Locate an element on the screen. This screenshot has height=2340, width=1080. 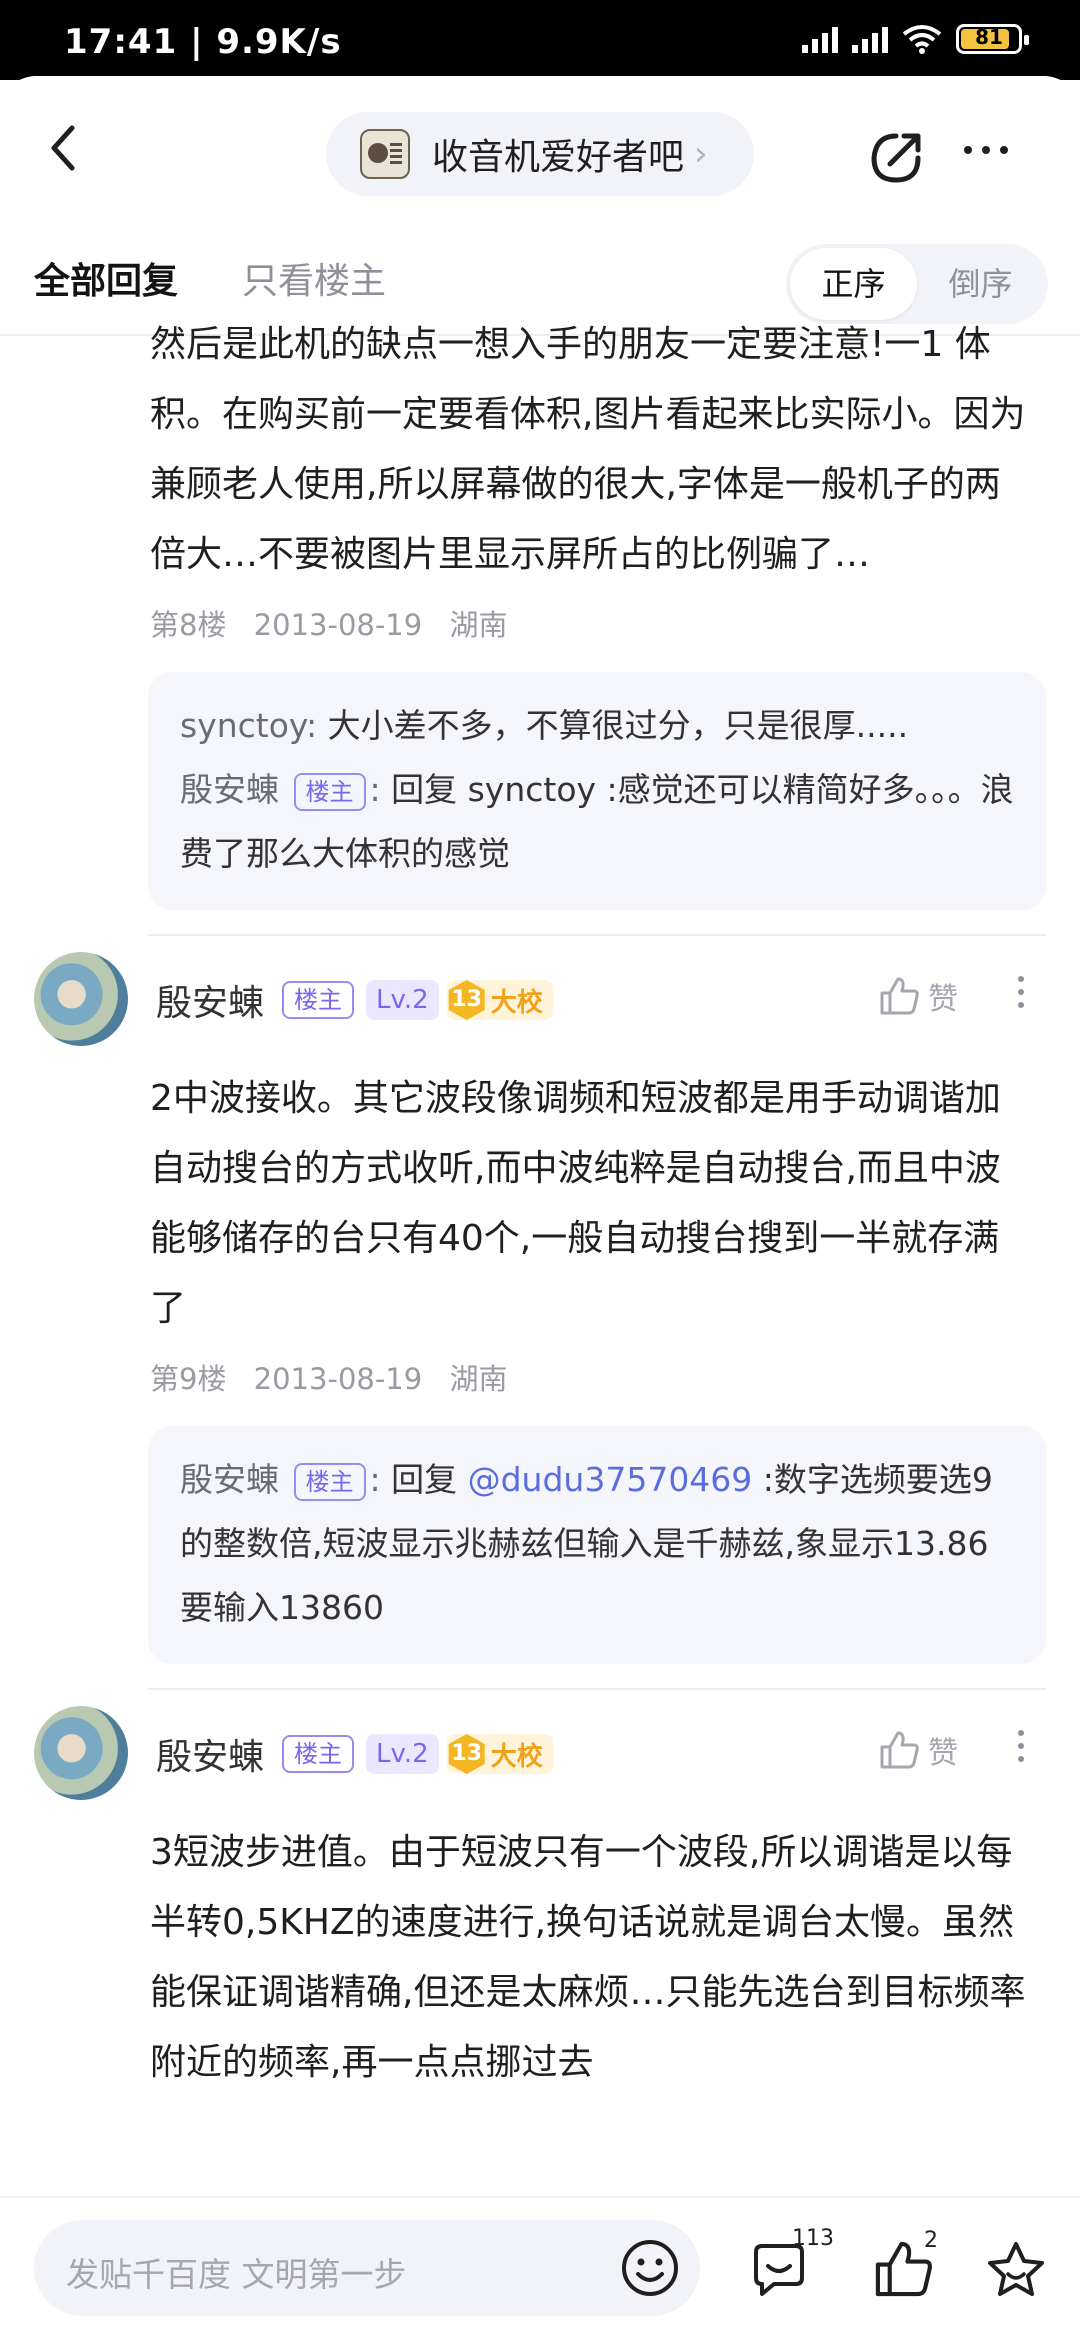
favorite-button is located at coordinates (1016, 2272).